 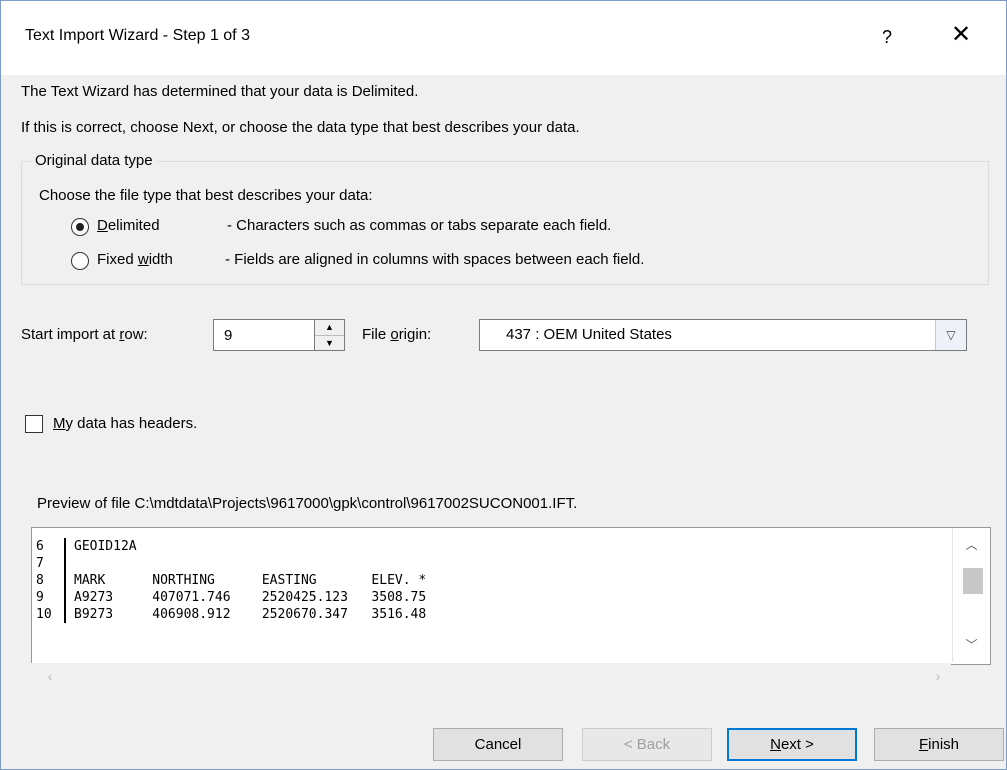 I want to click on line-number: 8, so click(x=51, y=580).